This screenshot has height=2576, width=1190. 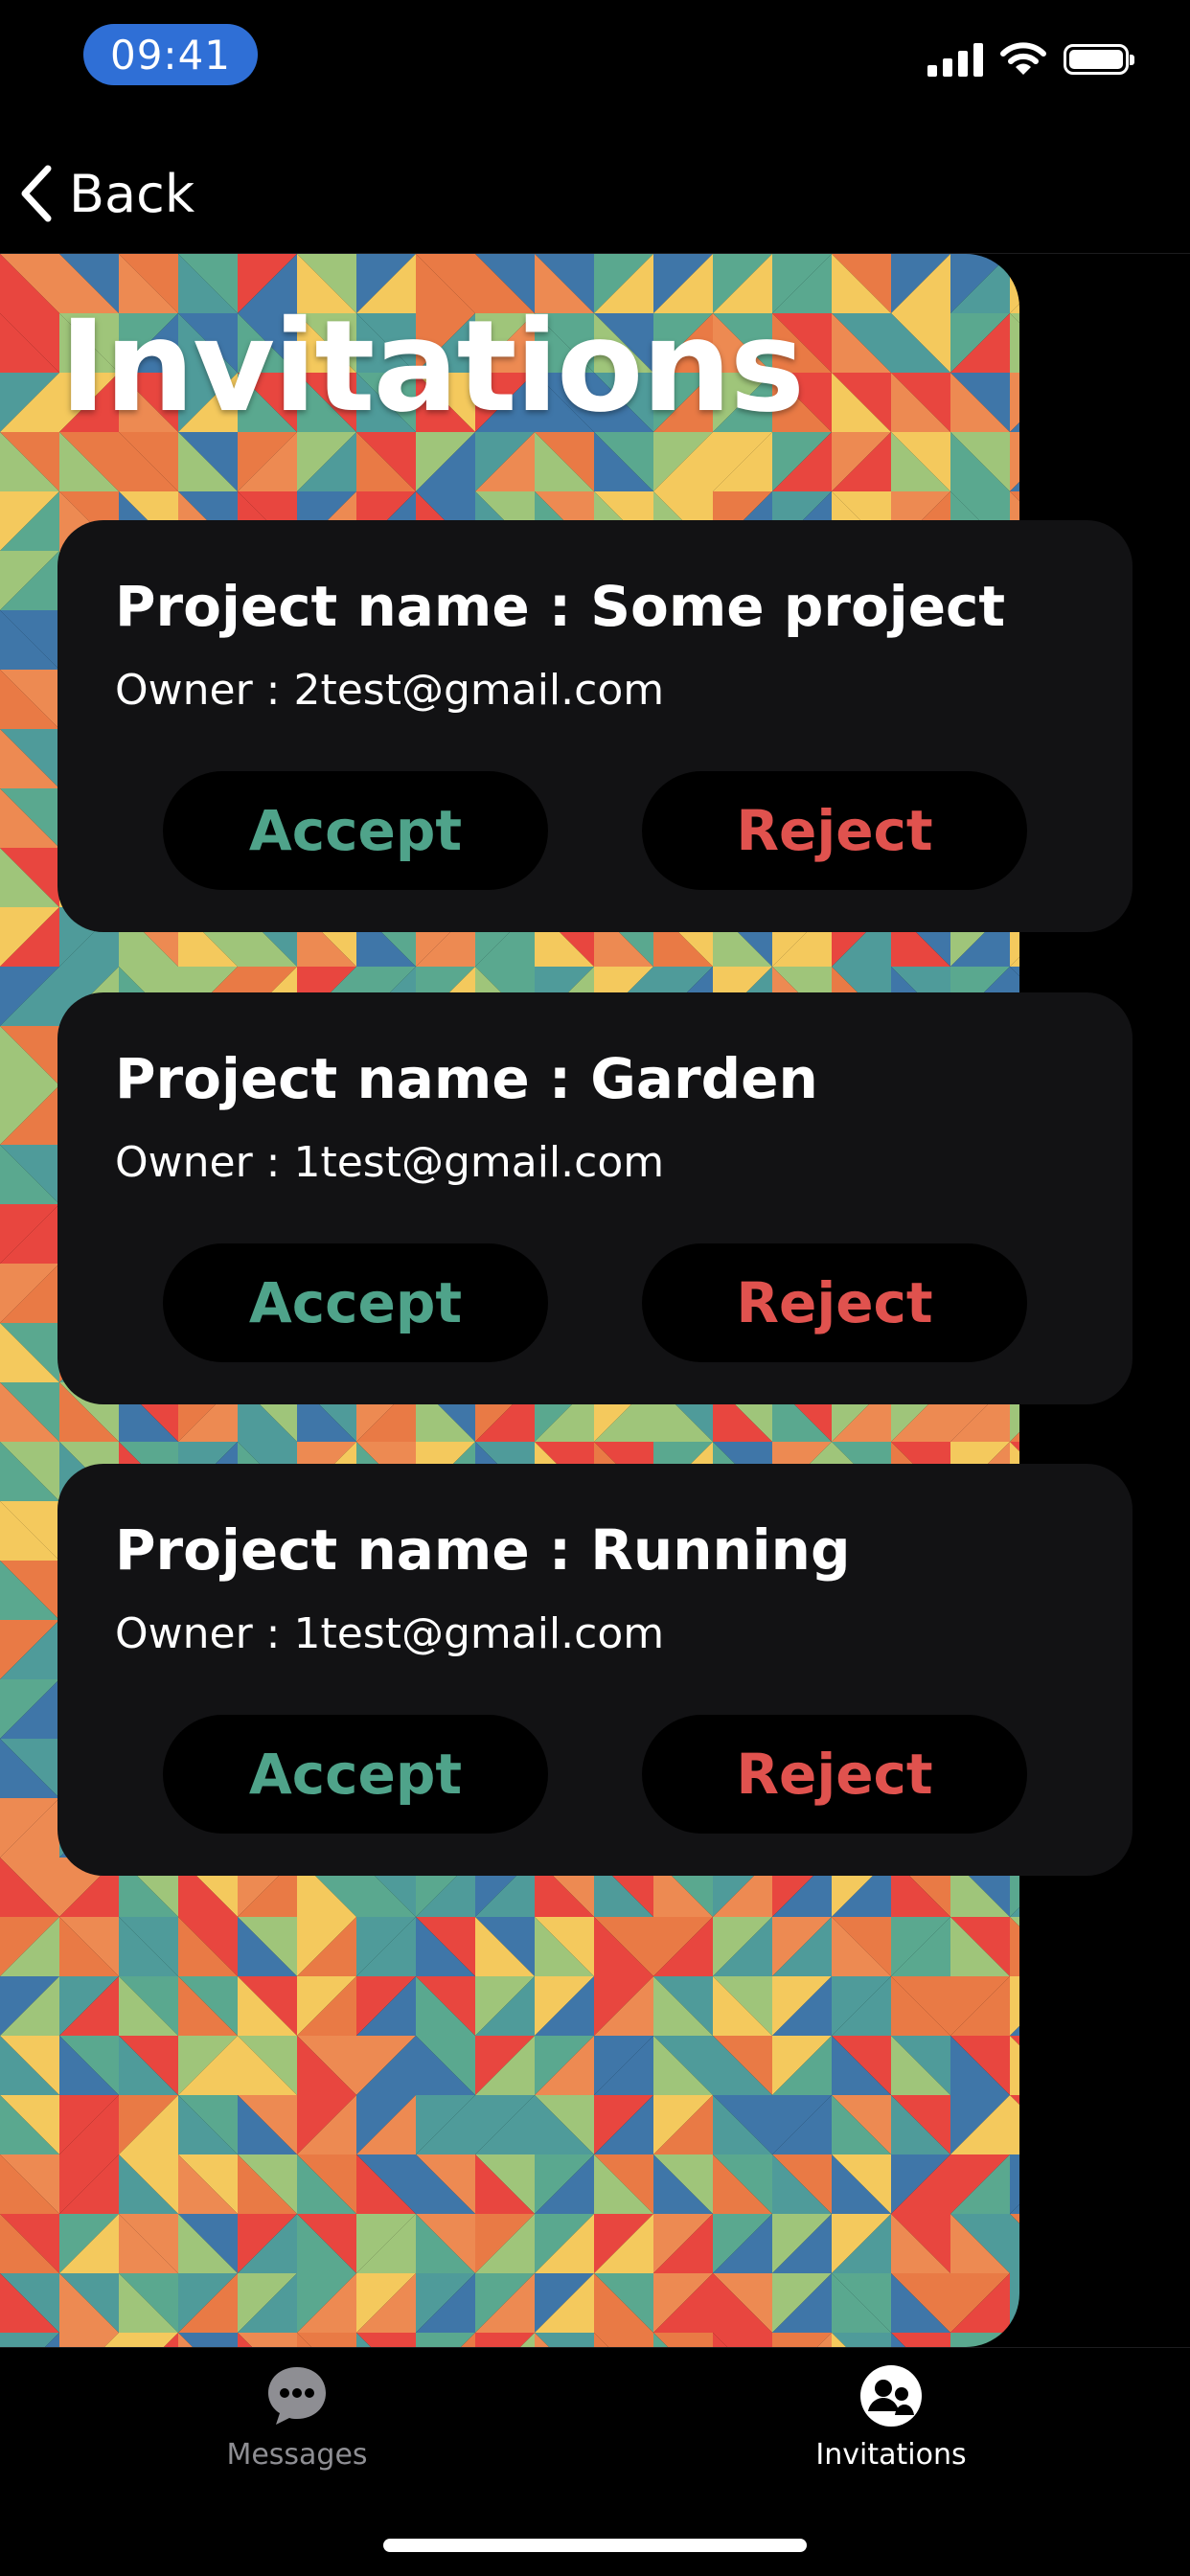 I want to click on cellular-signal-icon, so click(x=955, y=60).